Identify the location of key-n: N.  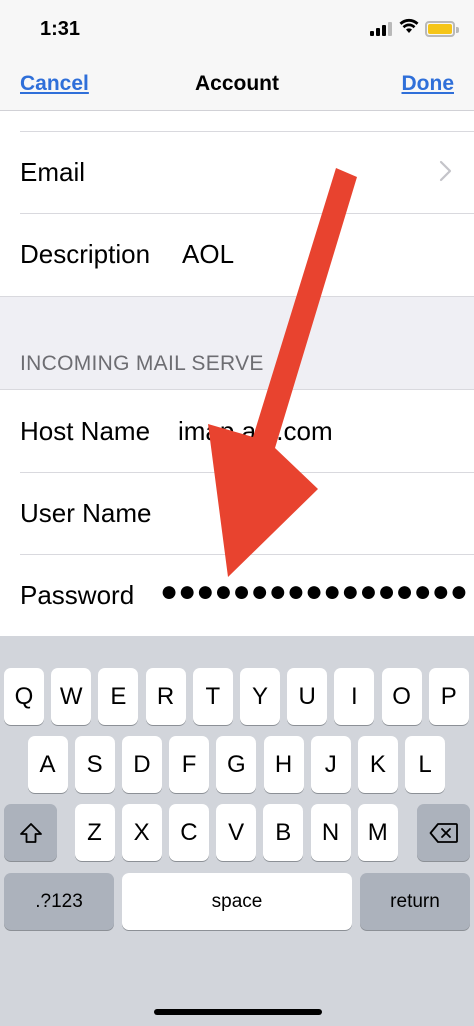
(330, 832).